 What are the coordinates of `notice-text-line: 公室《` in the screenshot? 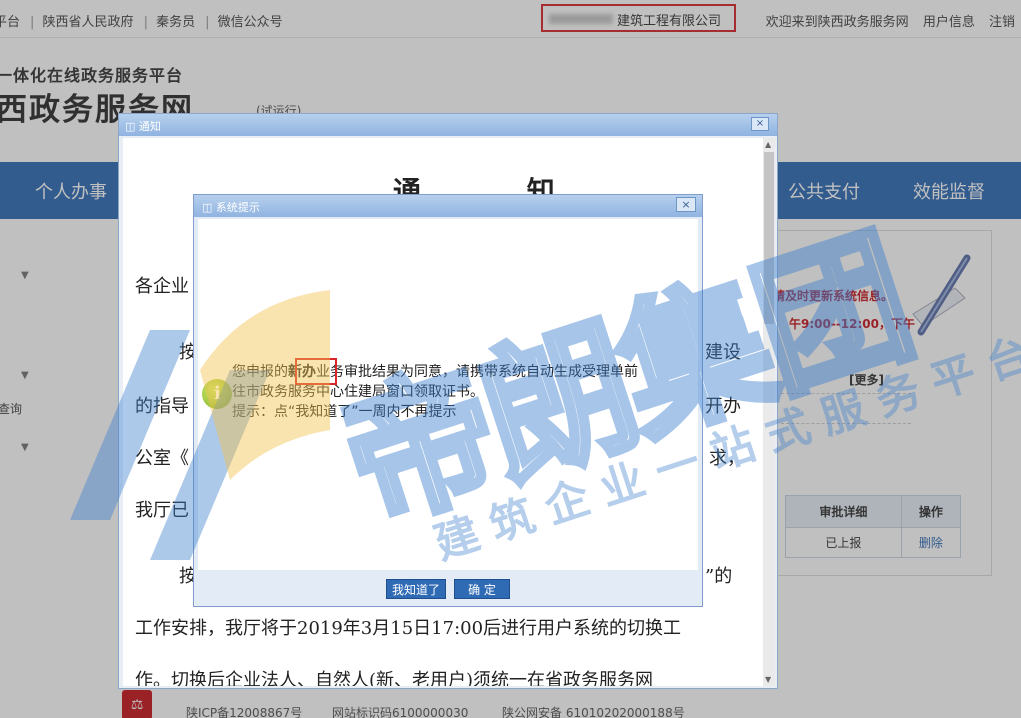 It's located at (162, 458).